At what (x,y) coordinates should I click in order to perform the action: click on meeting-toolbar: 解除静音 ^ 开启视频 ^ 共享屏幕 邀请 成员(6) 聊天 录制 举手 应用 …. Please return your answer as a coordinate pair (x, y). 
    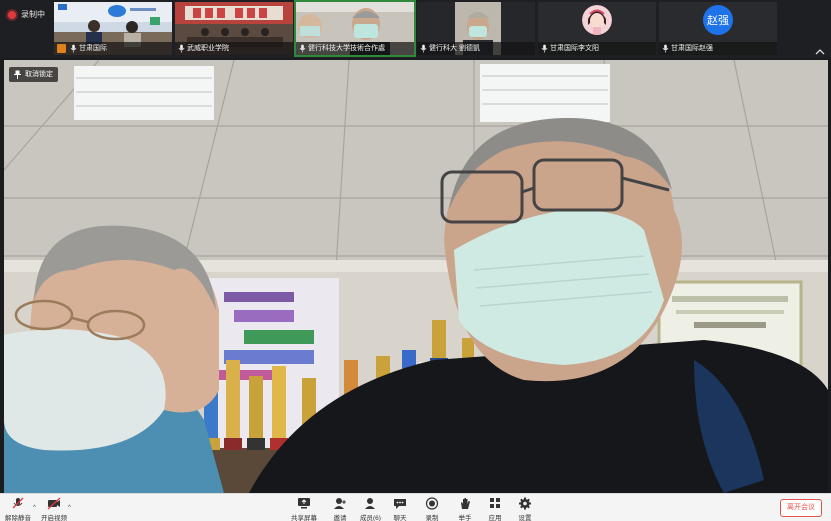
    Looking at the image, I should click on (415, 507).